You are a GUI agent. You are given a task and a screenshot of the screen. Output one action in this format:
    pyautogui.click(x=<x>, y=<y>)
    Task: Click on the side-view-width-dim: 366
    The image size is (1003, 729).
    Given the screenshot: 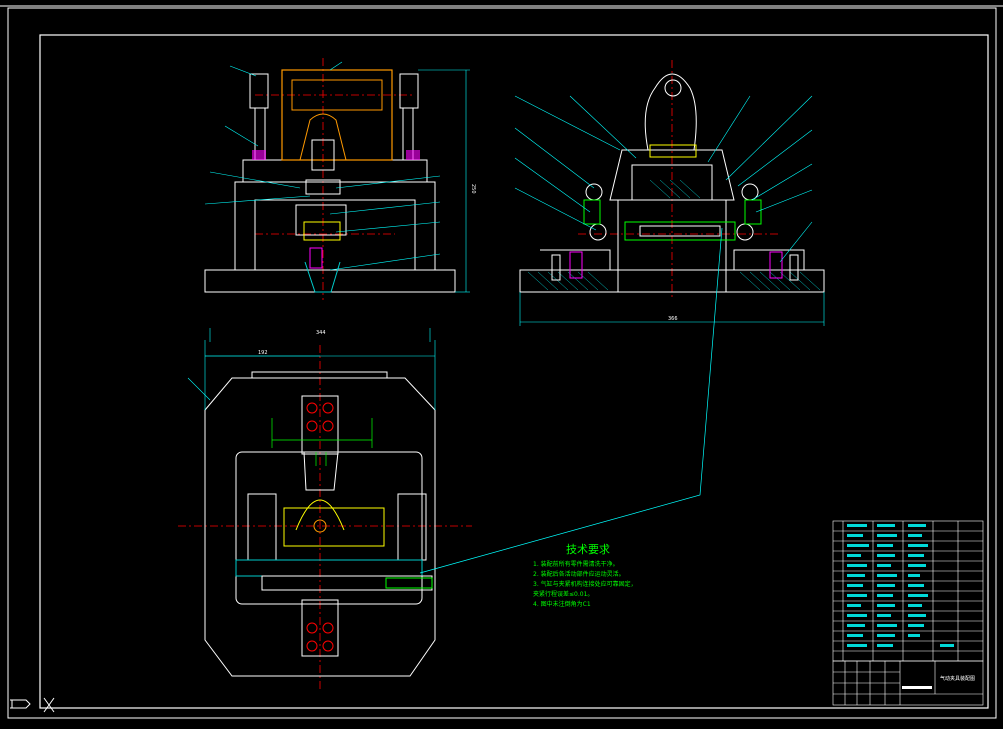 What is the action you would take?
    pyautogui.click(x=673, y=319)
    